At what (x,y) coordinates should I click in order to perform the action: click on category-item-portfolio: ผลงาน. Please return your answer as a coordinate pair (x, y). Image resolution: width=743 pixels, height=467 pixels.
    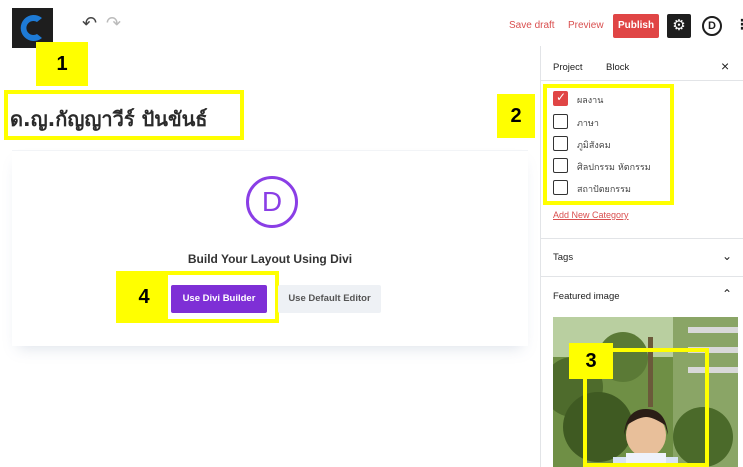
    Looking at the image, I should click on (618, 98).